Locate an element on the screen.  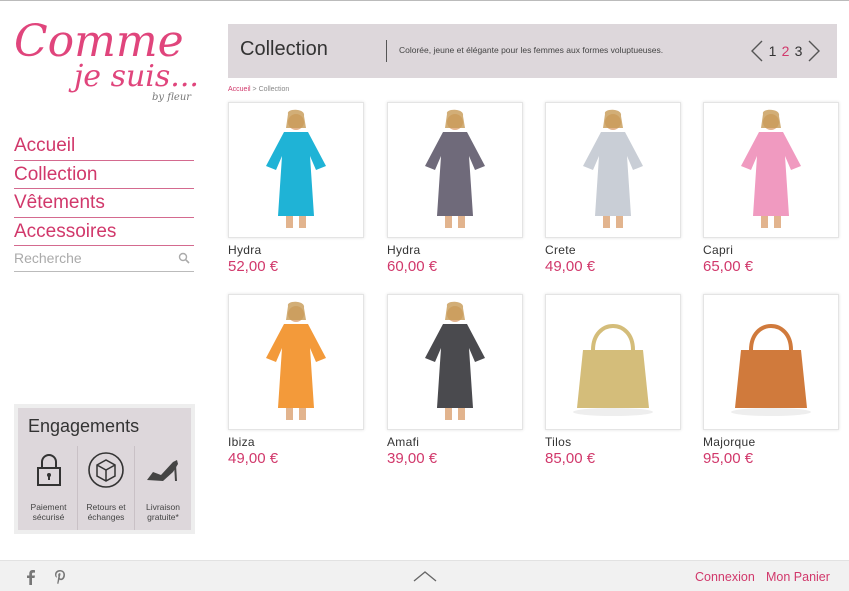
product-price: 52,00 € is located at coordinates (253, 266).